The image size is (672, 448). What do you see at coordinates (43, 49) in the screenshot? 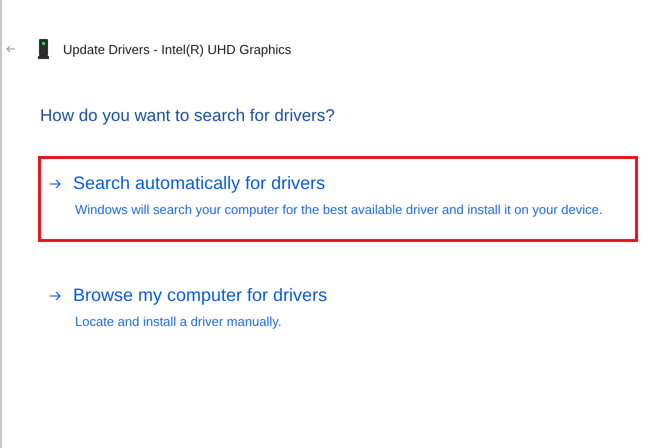
I see `device-icon` at bounding box center [43, 49].